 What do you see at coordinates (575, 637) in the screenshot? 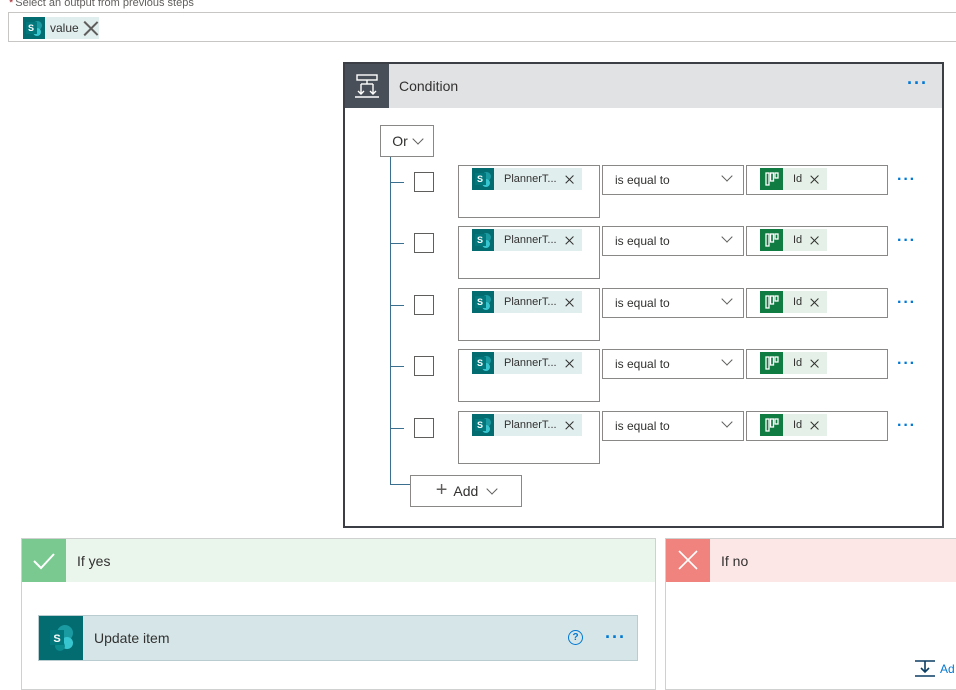
I see `help-icon: ?` at bounding box center [575, 637].